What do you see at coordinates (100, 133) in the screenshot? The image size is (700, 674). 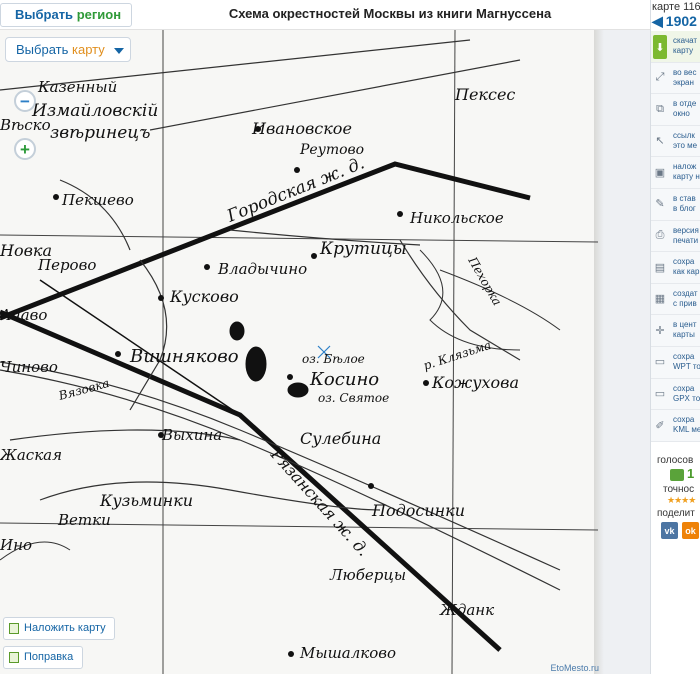 I see `map-label: звѣринецъ` at bounding box center [100, 133].